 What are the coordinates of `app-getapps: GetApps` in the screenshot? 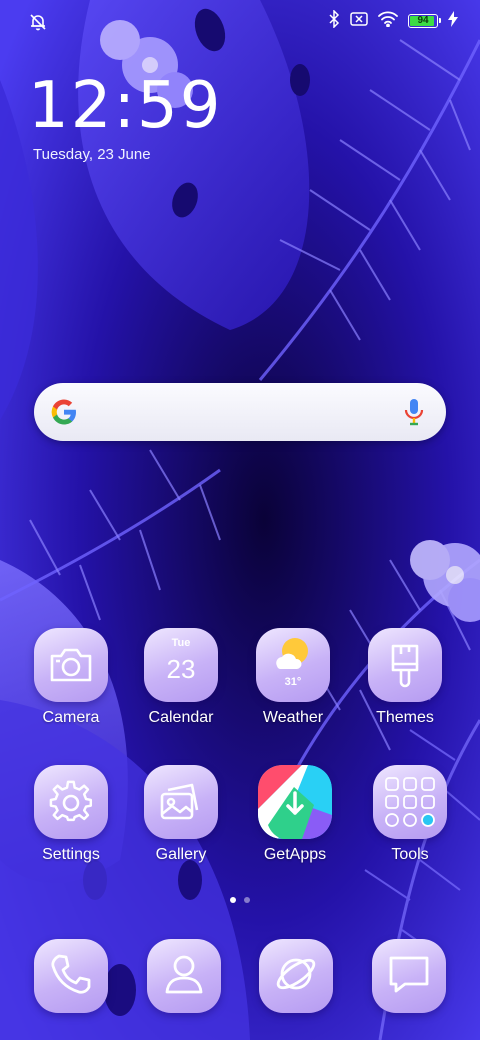 It's located at (295, 814).